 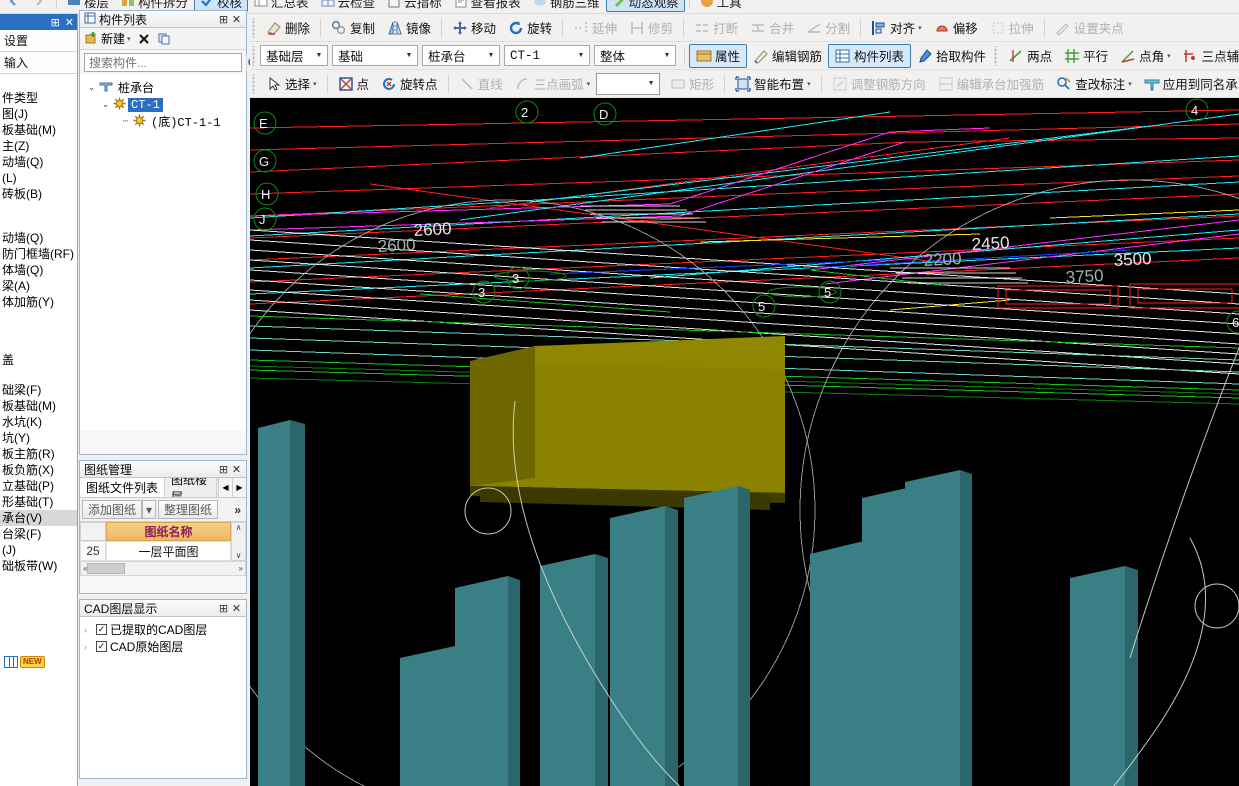 I want to click on left-item: 台梁(F), so click(x=38, y=534).